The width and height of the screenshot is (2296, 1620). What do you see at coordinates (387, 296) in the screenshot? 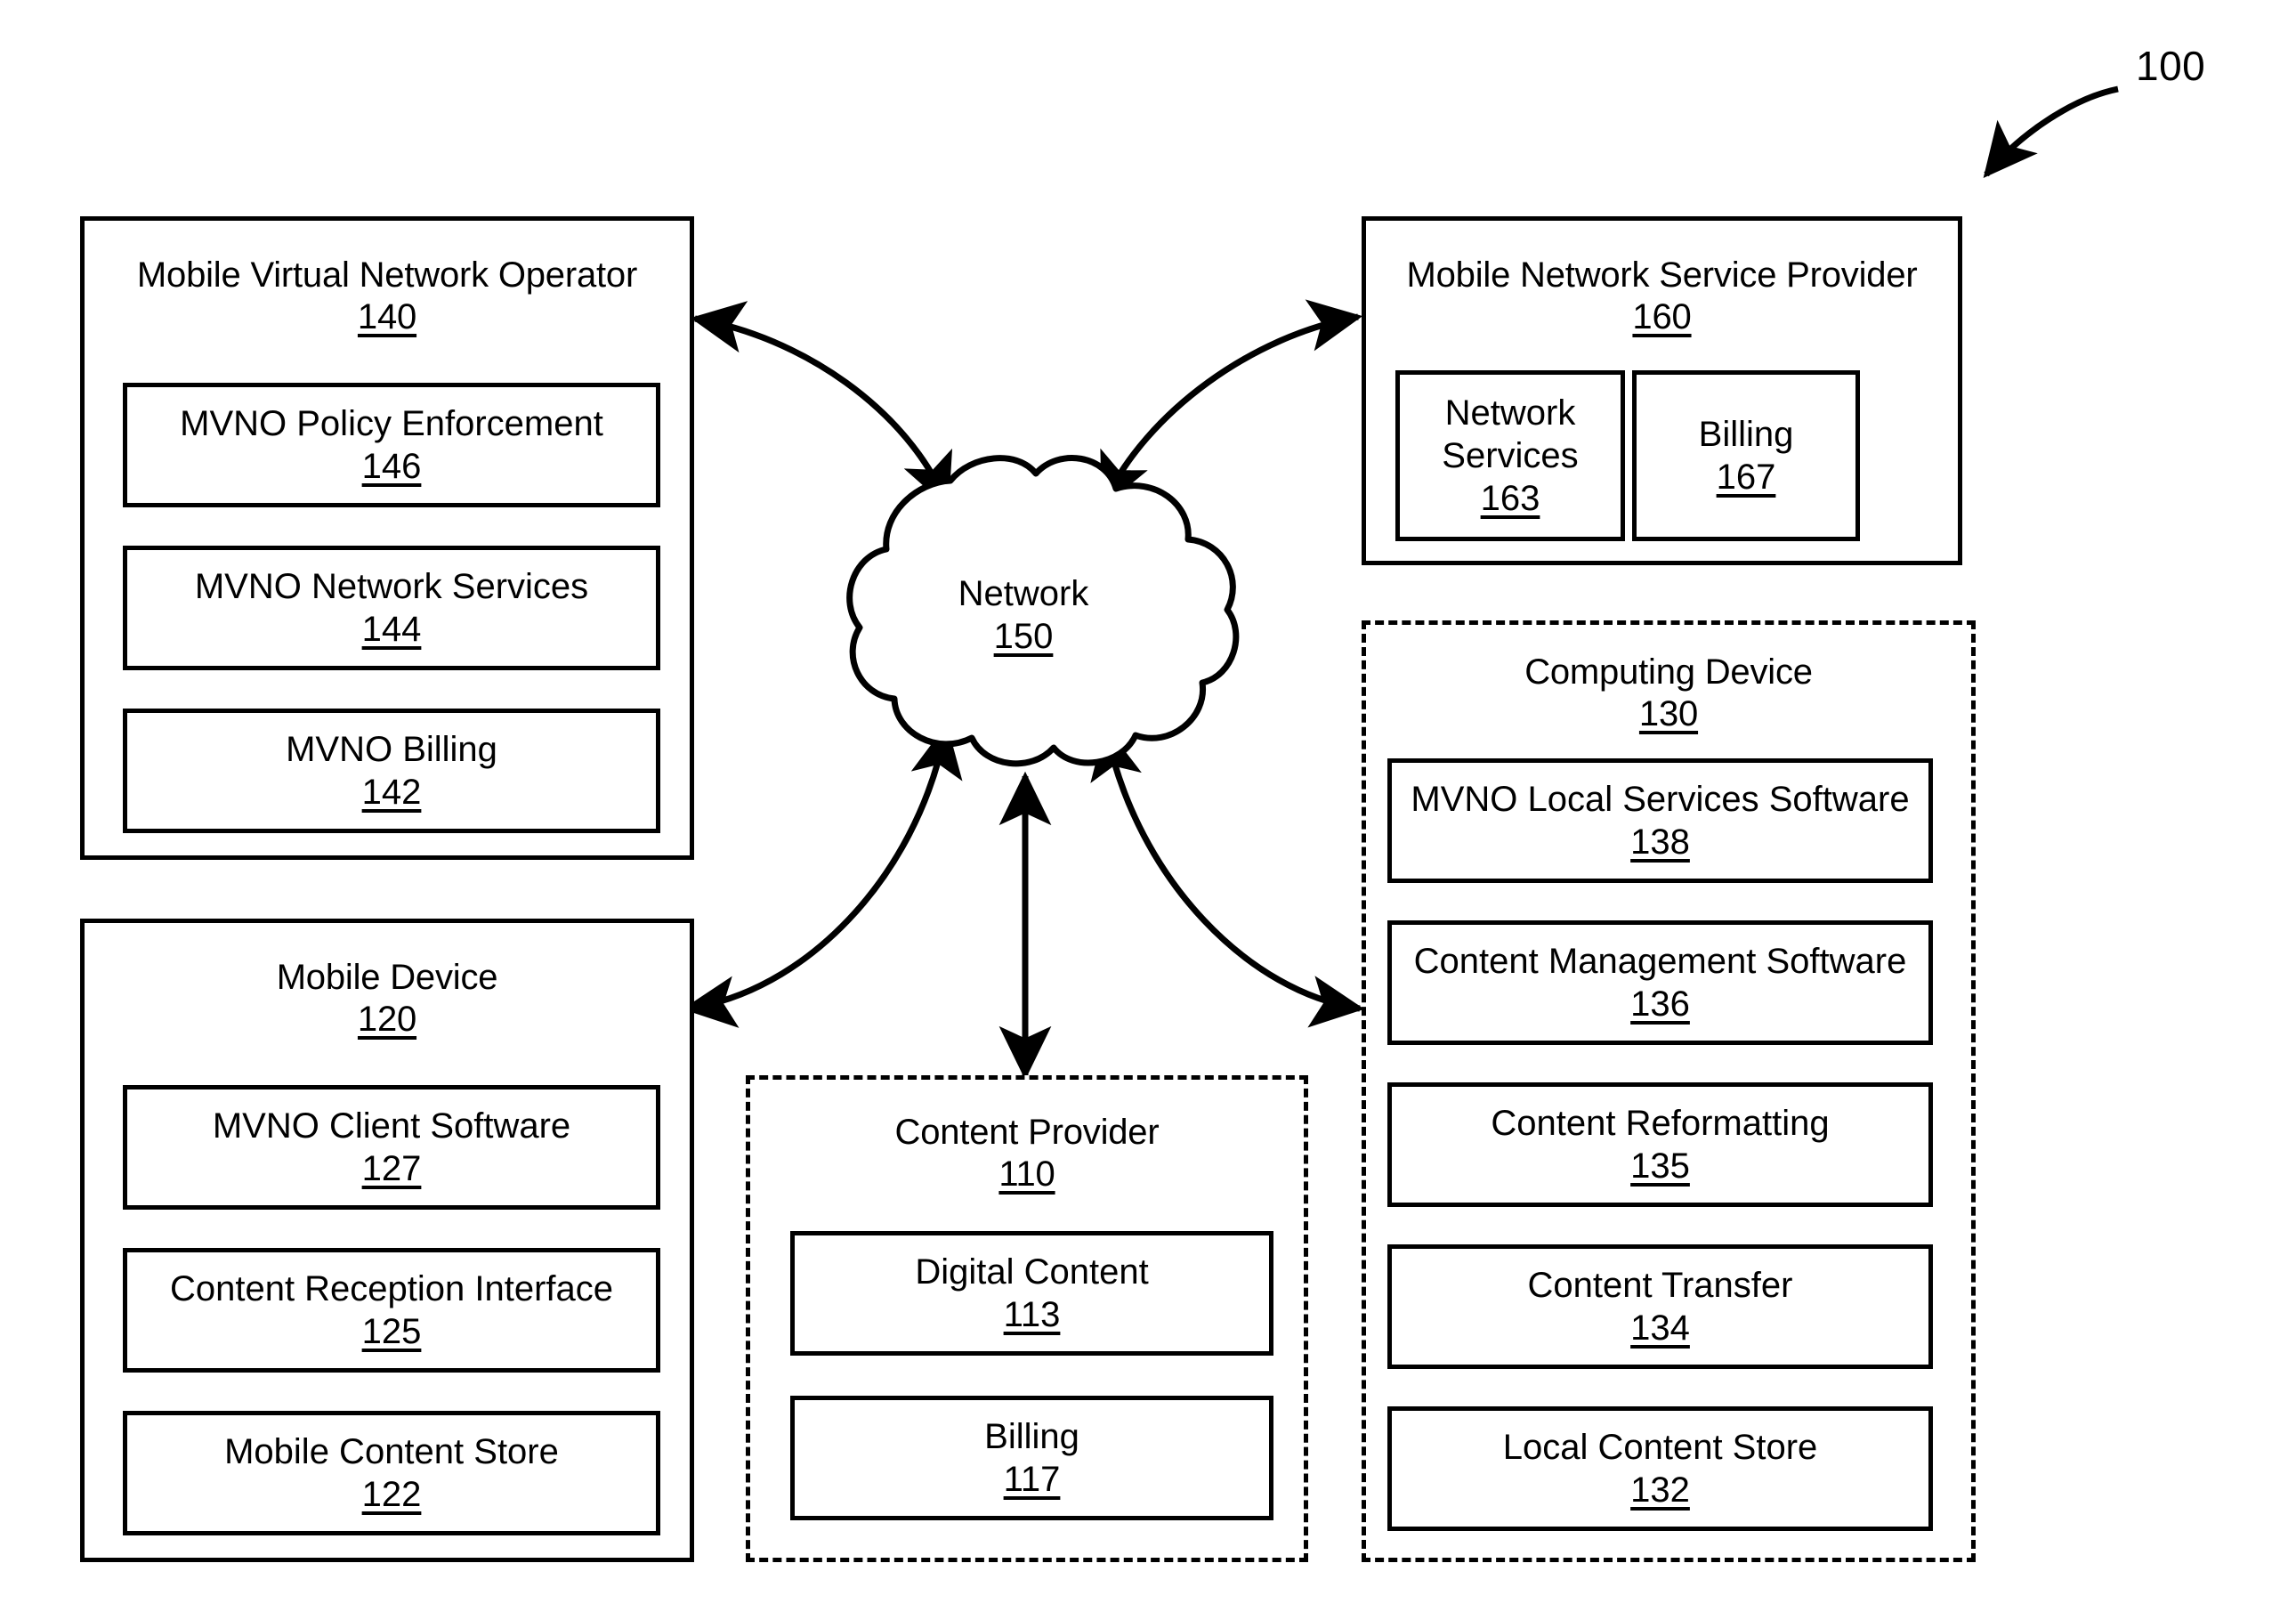
I see `node-title-mvno: Mobile Virtual Network Operator 140` at bounding box center [387, 296].